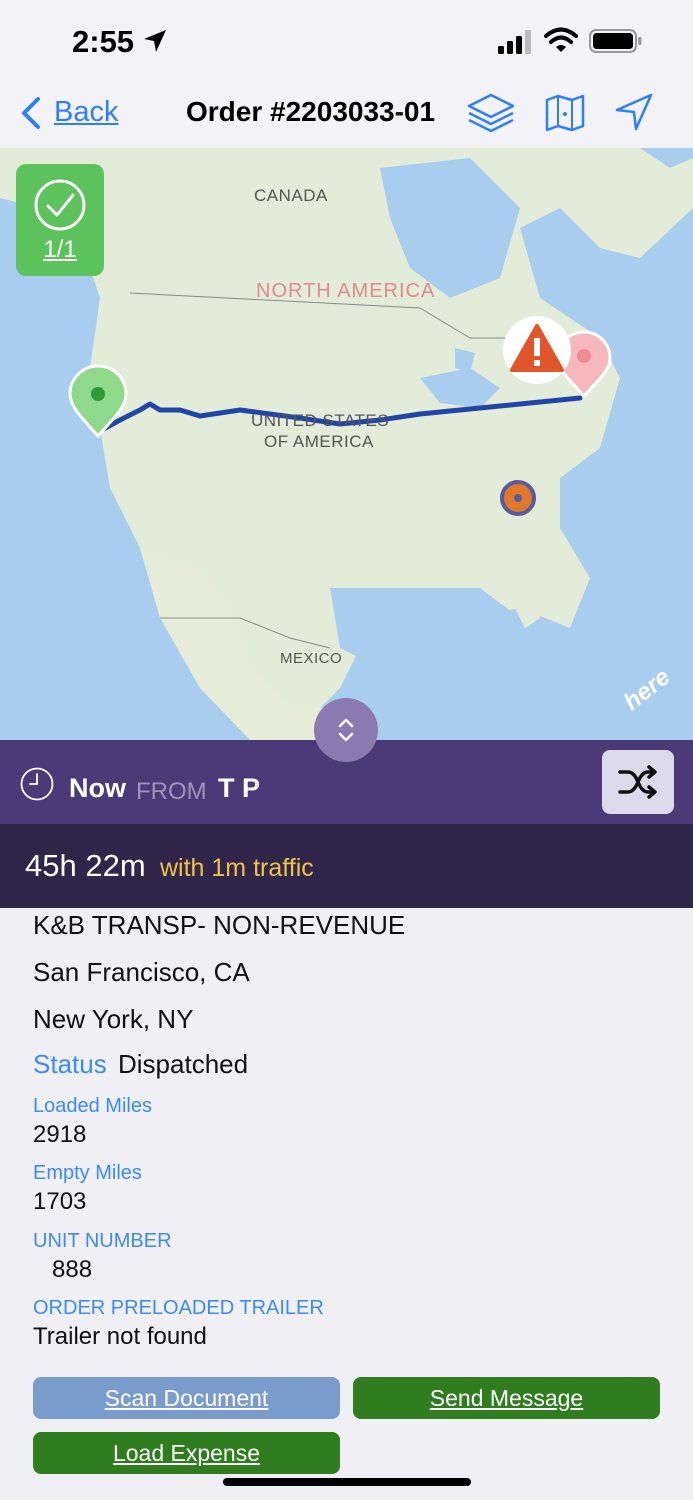  What do you see at coordinates (60, 1201) in the screenshot?
I see `empty-miles-value: 1703` at bounding box center [60, 1201].